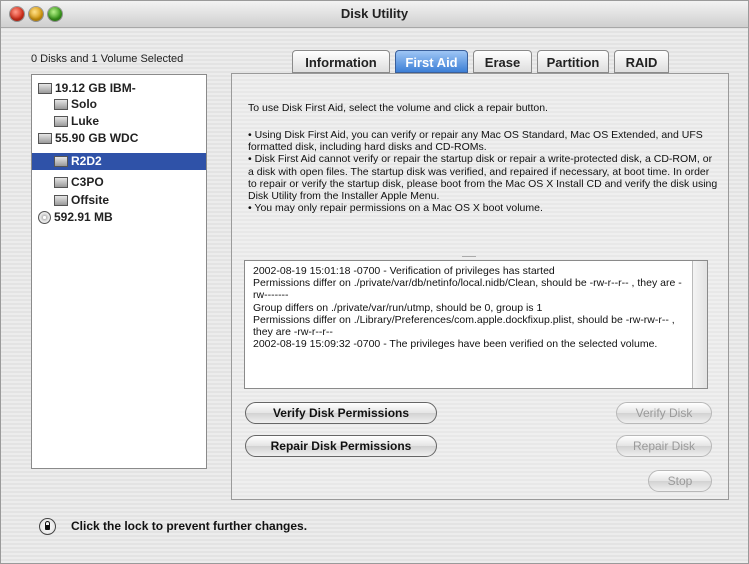 This screenshot has width=749, height=564. I want to click on verify-disk-permissions-button: Verify Disk Permissions, so click(341, 413).